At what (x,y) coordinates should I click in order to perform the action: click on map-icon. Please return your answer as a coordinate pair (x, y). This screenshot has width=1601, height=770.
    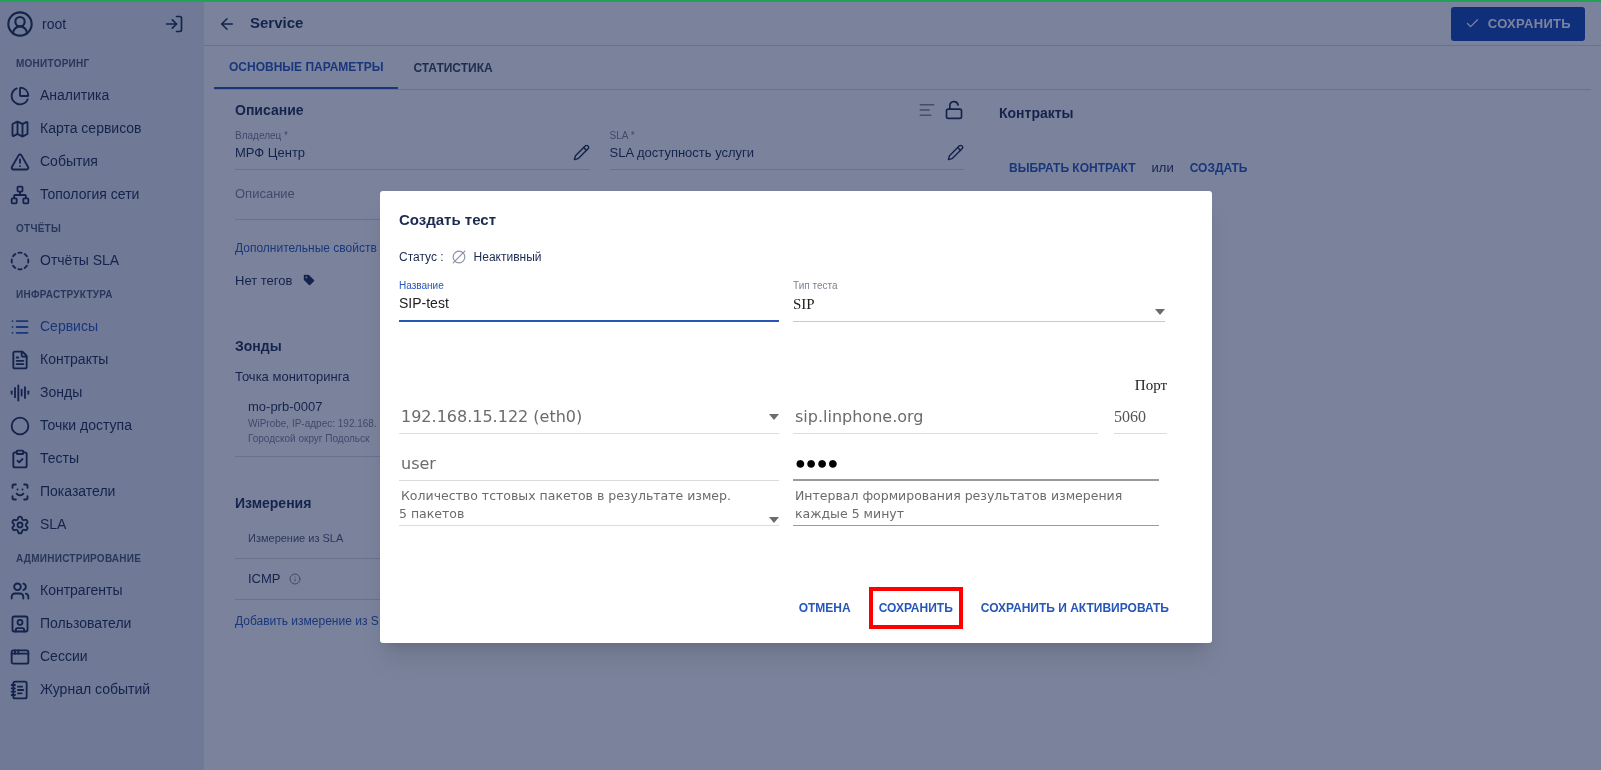
    Looking at the image, I should click on (20, 128).